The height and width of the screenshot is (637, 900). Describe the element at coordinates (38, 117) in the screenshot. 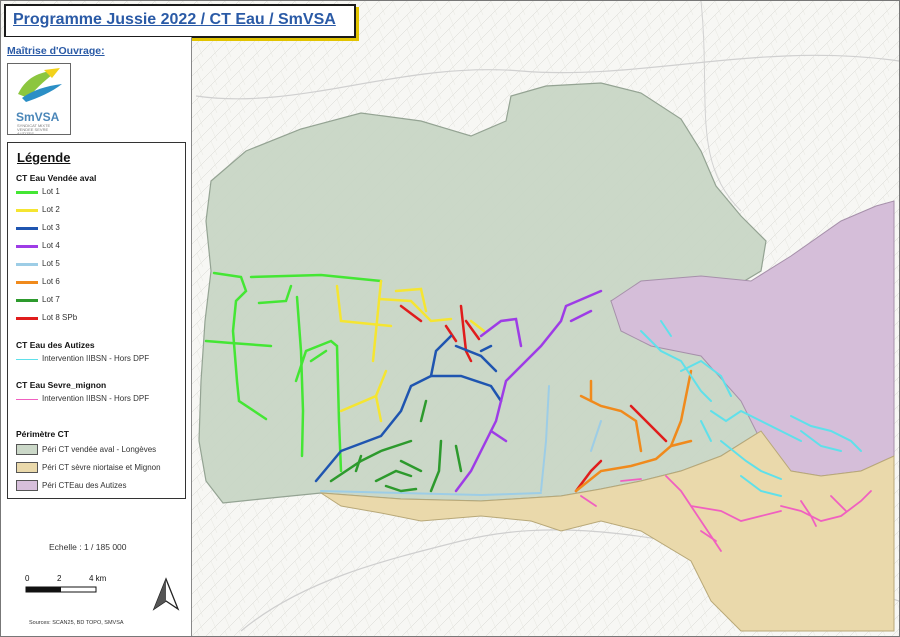

I see `logo-name: SmVSA` at that location.